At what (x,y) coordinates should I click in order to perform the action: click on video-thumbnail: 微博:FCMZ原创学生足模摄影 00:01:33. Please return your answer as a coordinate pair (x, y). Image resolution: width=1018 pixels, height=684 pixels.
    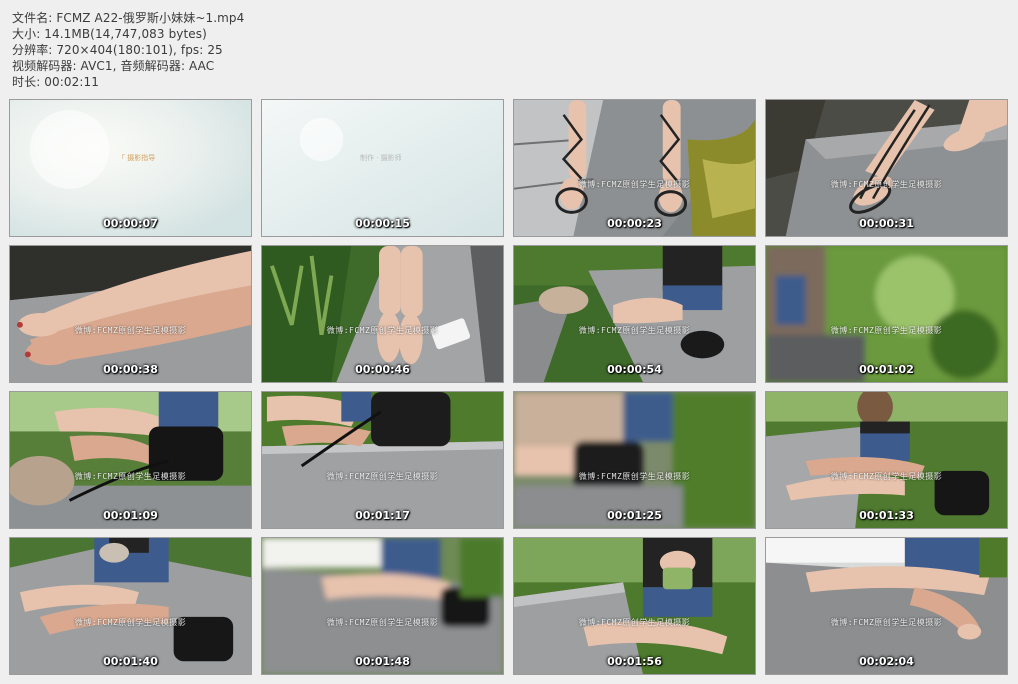
    Looking at the image, I should click on (886, 460).